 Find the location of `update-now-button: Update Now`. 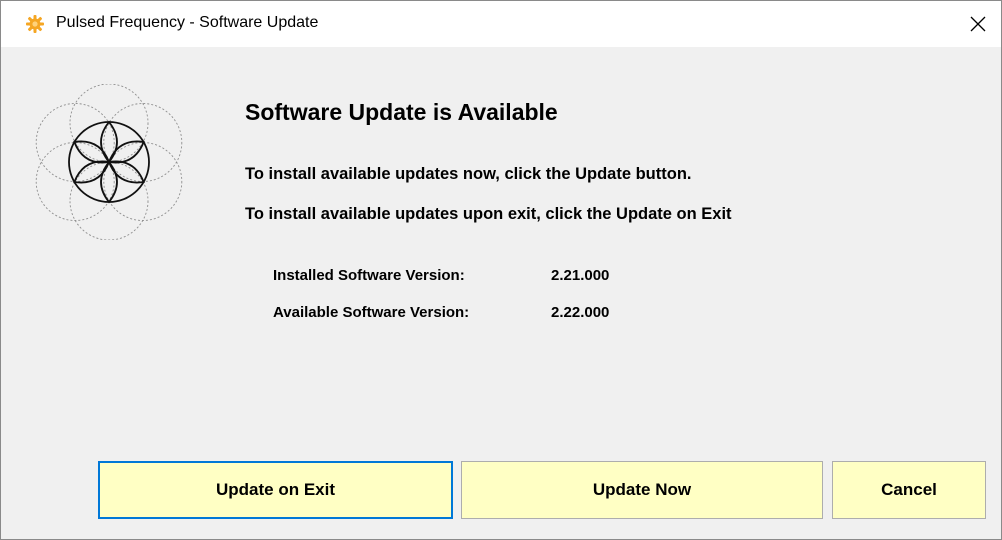

update-now-button: Update Now is located at coordinates (642, 490).